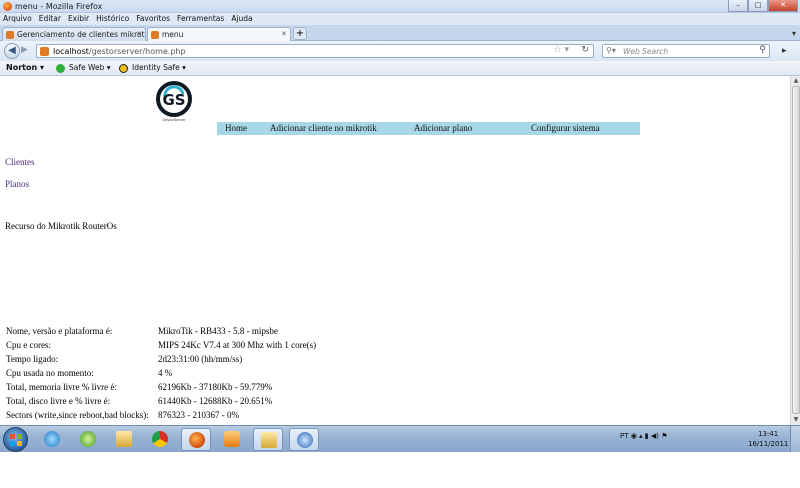 This screenshot has height=488, width=800. I want to click on norton-menu: Norton ▾, so click(25, 67).